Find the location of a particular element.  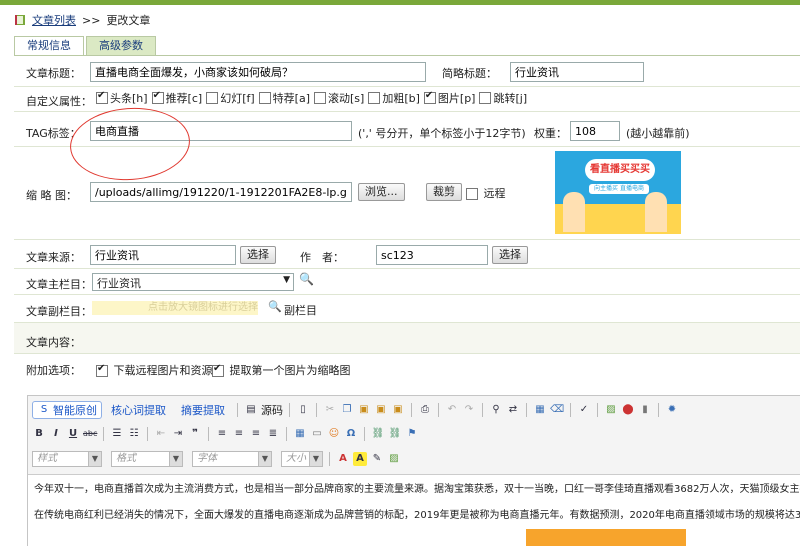

underline-icon: U is located at coordinates (73, 434).